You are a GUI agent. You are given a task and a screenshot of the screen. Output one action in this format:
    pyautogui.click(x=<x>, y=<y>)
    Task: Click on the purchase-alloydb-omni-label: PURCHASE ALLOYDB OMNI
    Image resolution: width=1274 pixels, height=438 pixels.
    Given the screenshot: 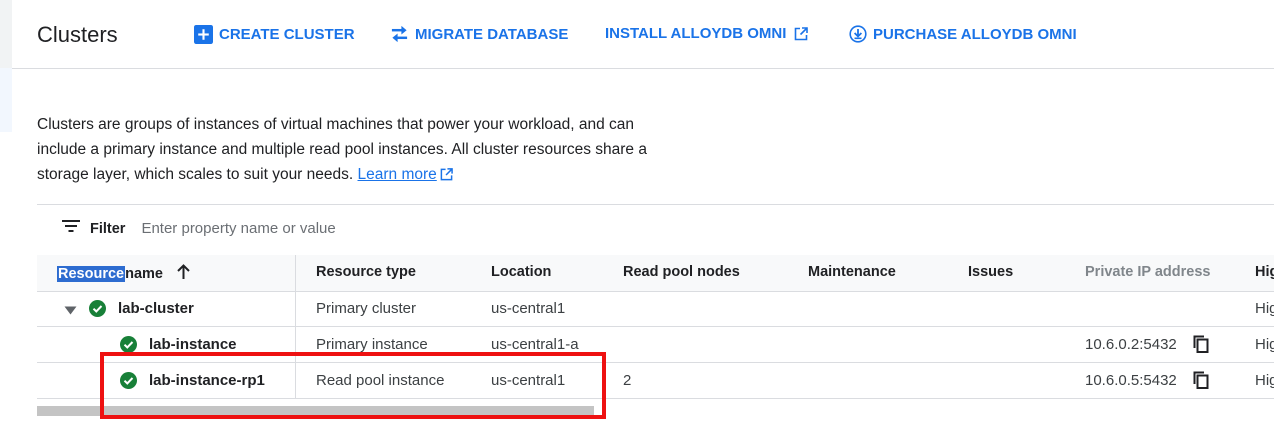 What is the action you would take?
    pyautogui.click(x=975, y=34)
    